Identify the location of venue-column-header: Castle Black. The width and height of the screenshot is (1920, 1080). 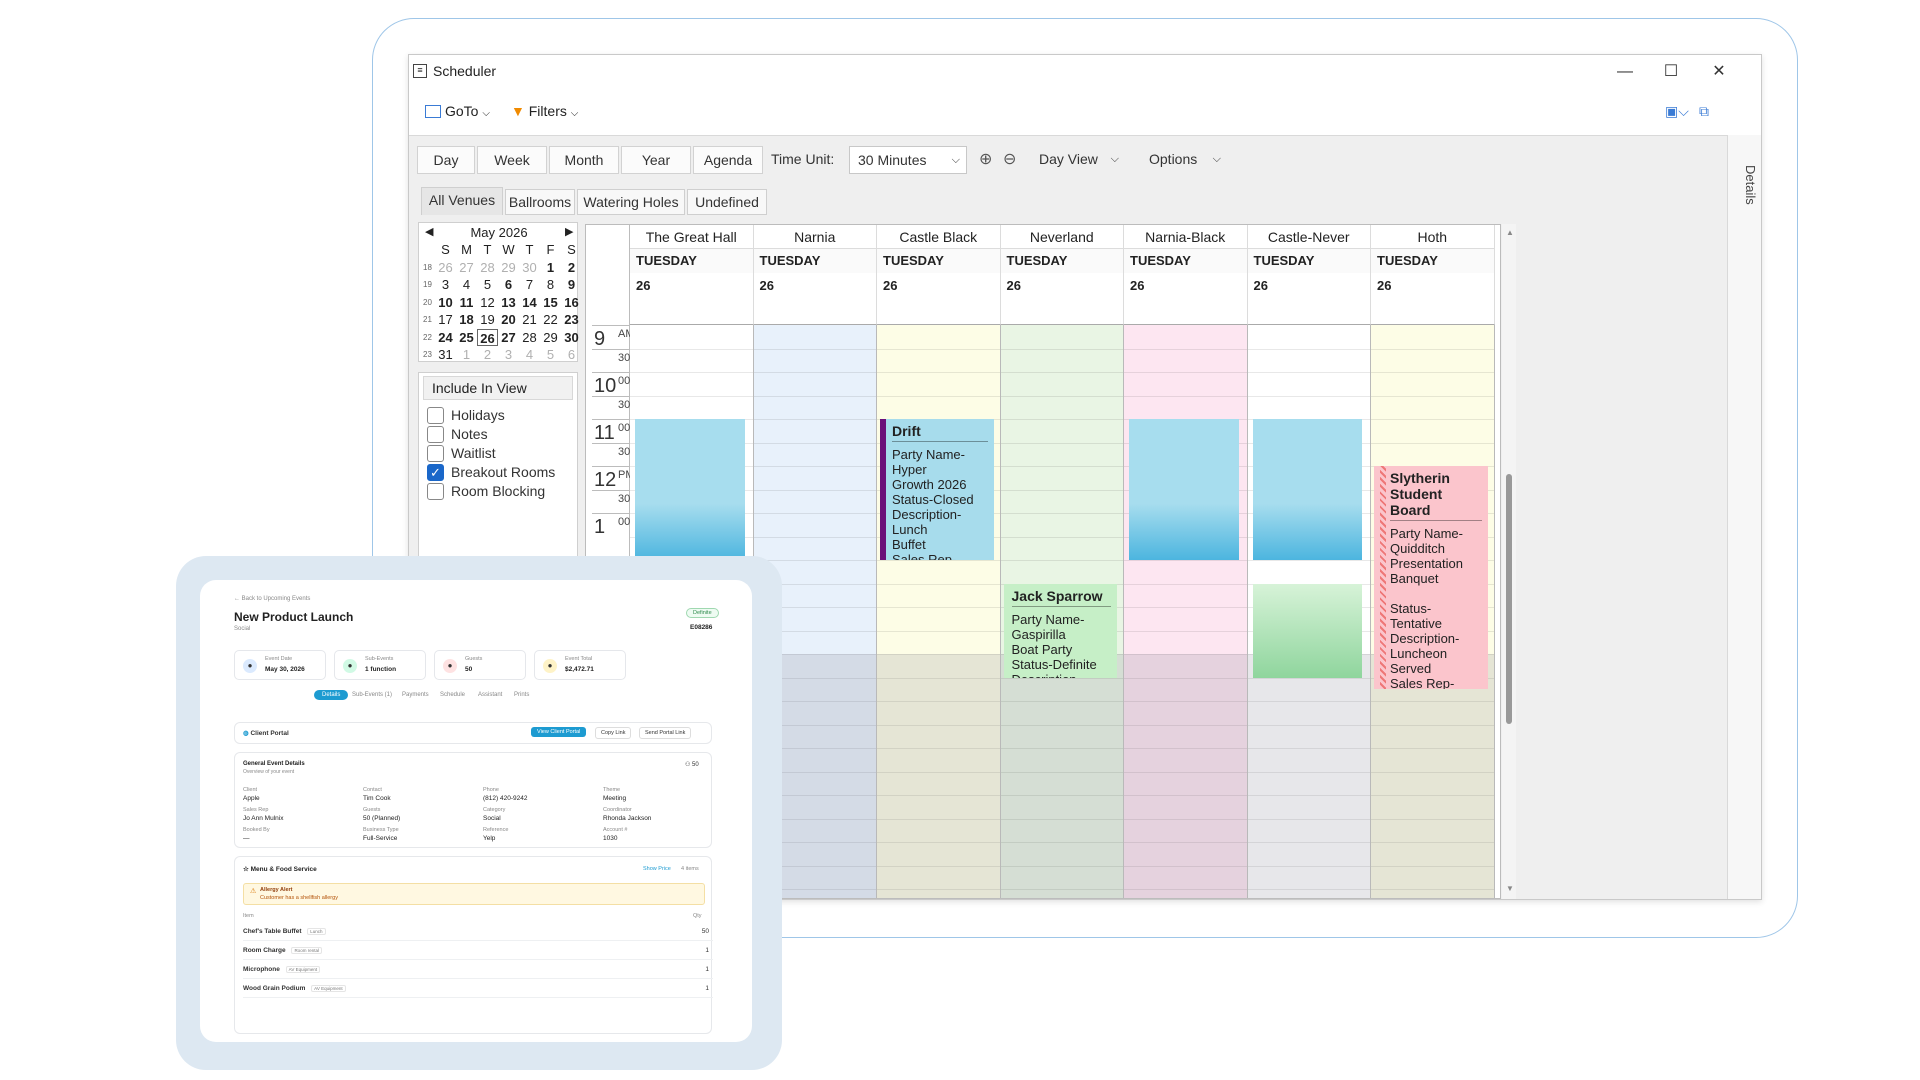
(939, 237).